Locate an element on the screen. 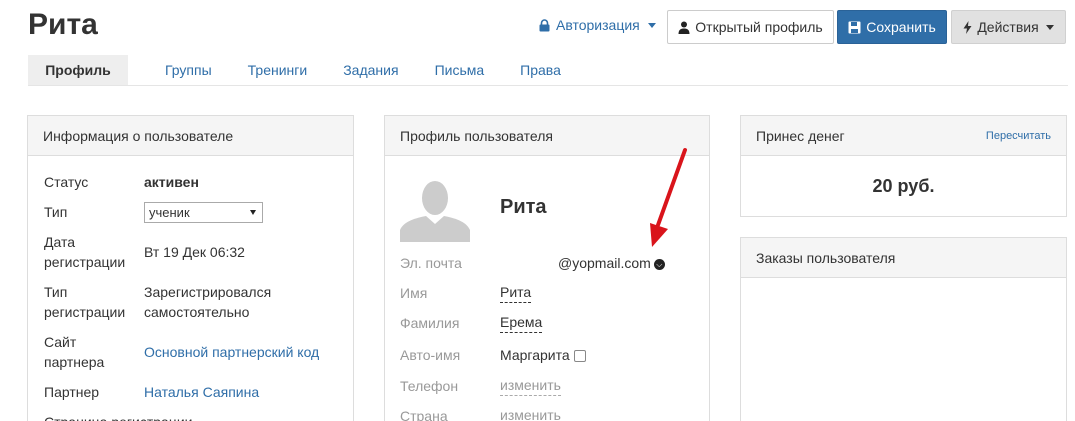  tab-trainings: Тренинги is located at coordinates (278, 70).